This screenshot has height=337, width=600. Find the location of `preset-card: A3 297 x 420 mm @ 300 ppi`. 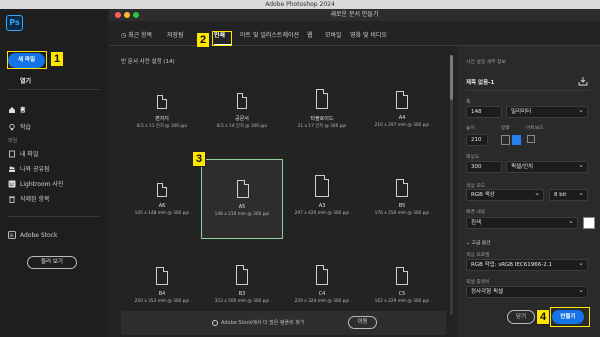

preset-card: A3 297 x 420 mm @ 300 ppi is located at coordinates (322, 199).